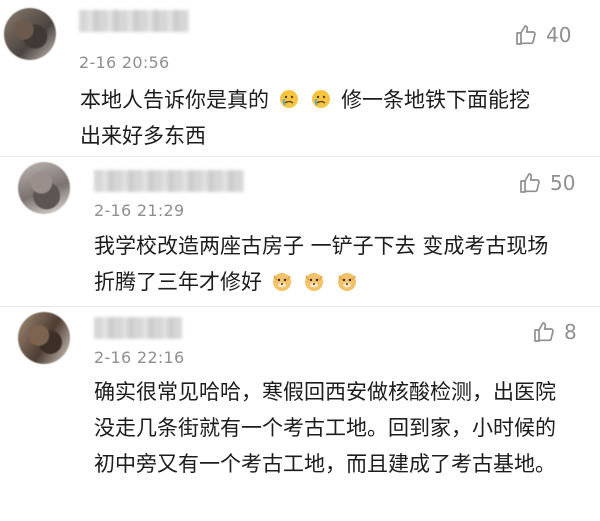 This screenshot has height=521, width=600. Describe the element at coordinates (124, 62) in the screenshot. I see `comment-timestamp: 2-16 20:56` at that location.